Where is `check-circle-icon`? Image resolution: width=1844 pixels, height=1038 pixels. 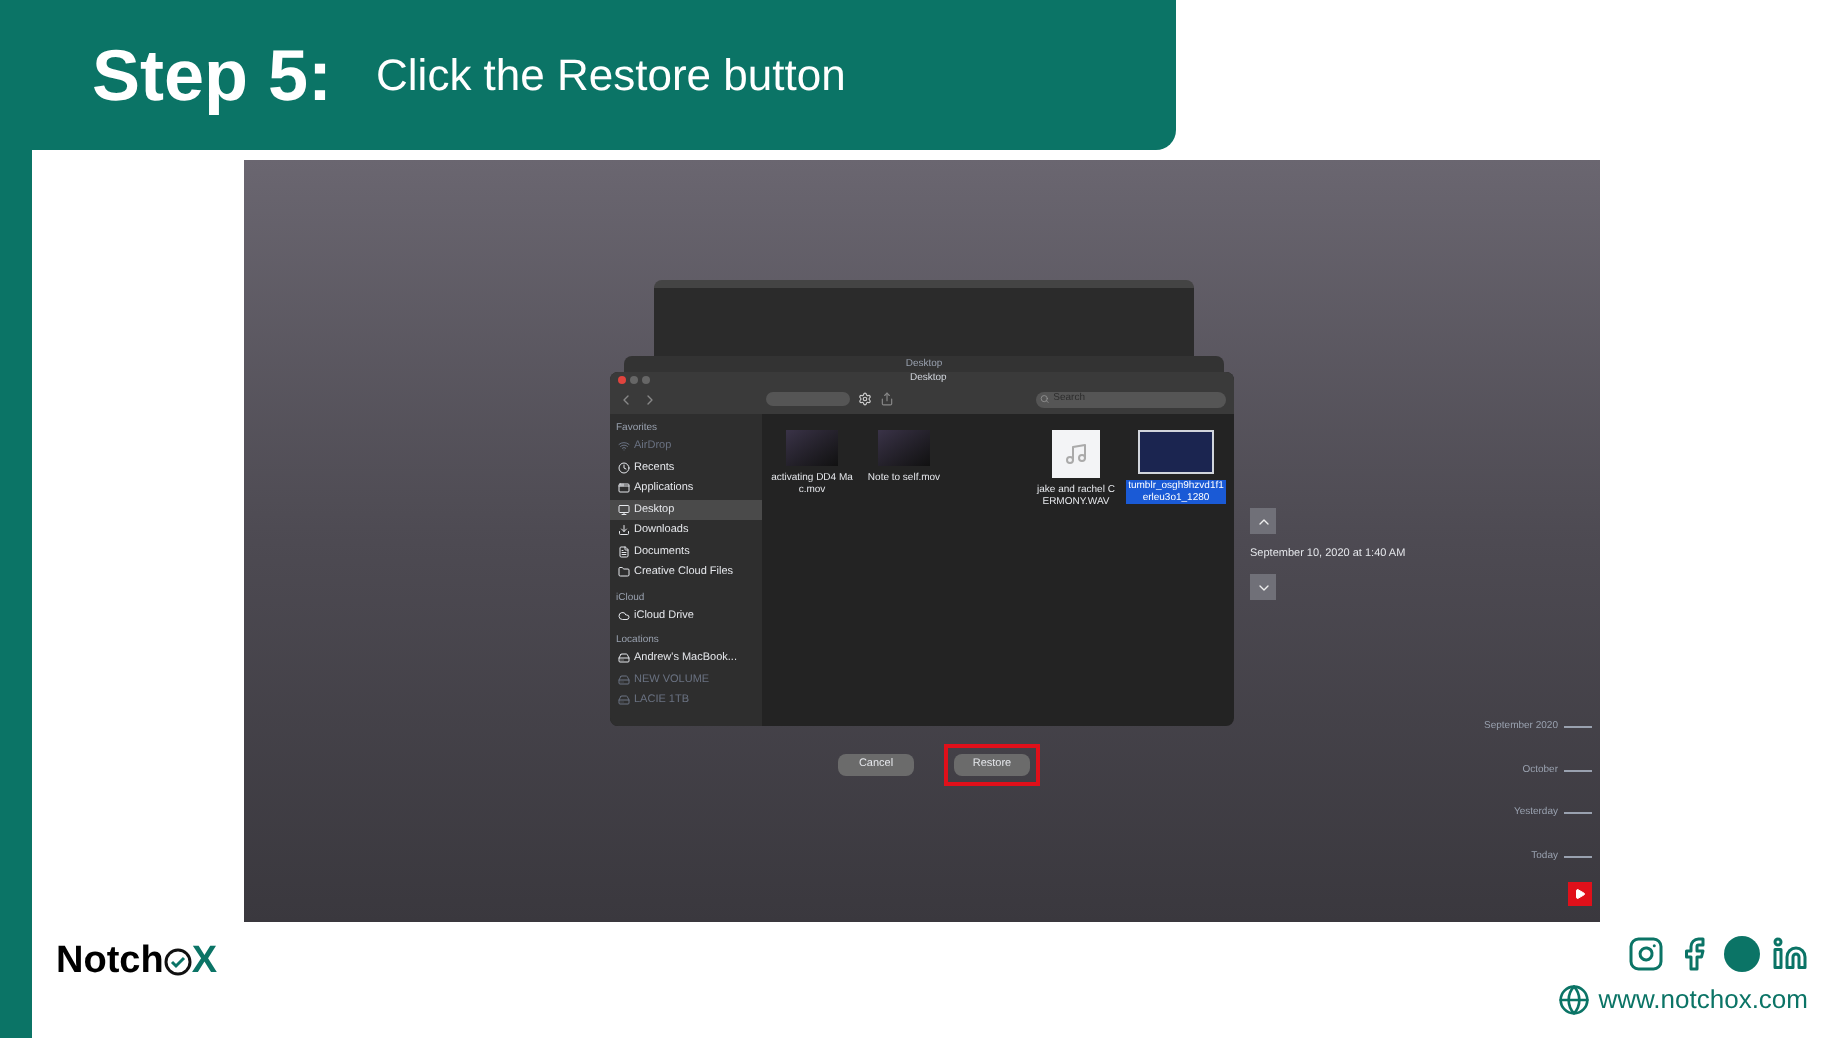 check-circle-icon is located at coordinates (177, 962).